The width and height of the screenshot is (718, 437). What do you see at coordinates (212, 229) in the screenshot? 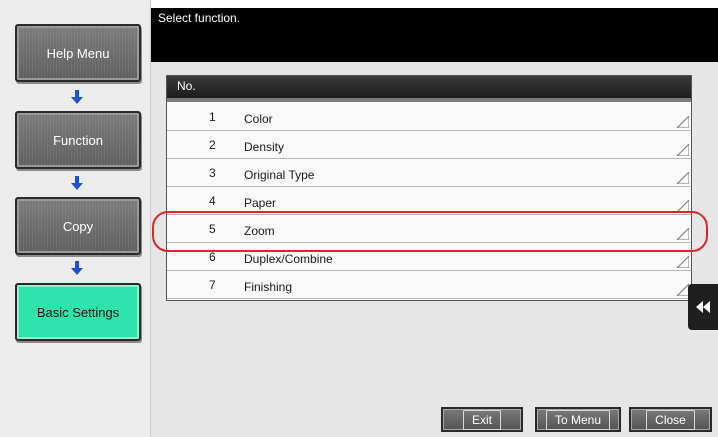
I see `item-number: 5` at bounding box center [212, 229].